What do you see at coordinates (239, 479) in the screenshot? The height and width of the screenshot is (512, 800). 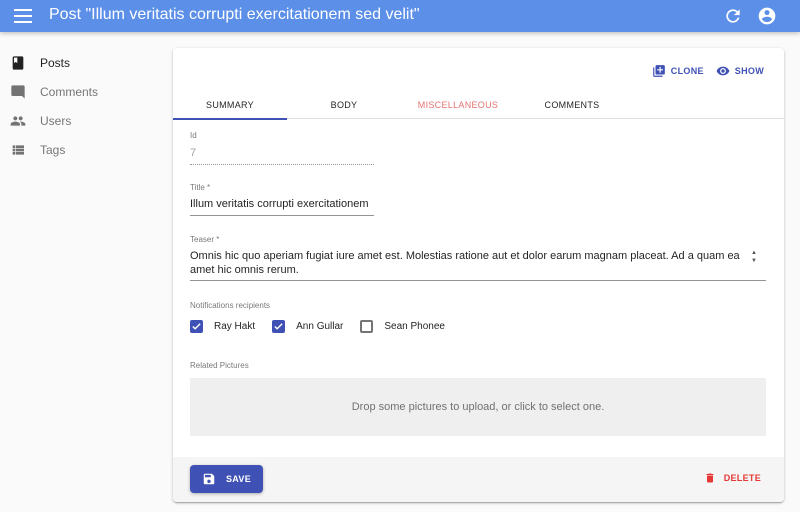 I see `save-label: SAVE` at bounding box center [239, 479].